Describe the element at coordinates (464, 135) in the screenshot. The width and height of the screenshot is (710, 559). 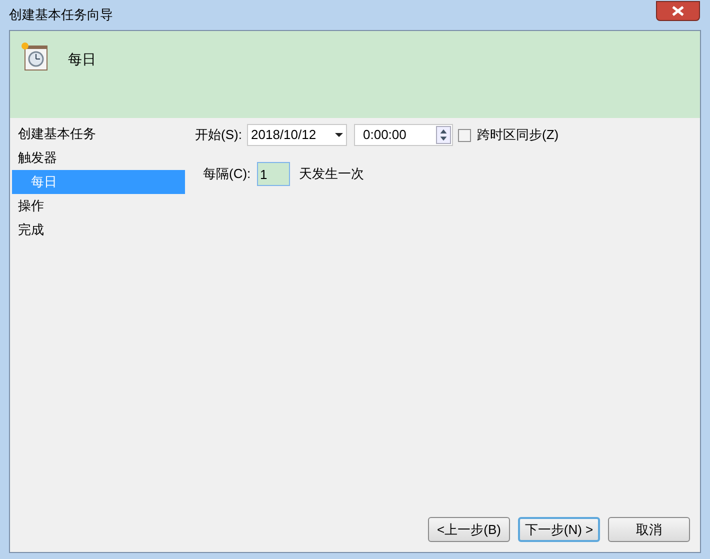
I see `sync-checkbox` at that location.